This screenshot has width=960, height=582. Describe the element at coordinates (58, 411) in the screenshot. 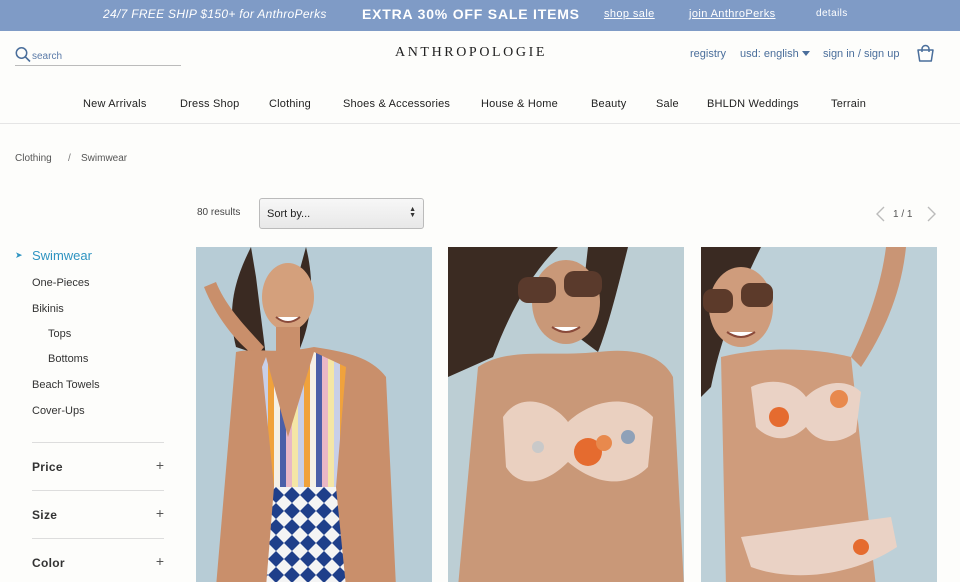

I see `sidebar-item-cover-ups: Cover-Ups` at that location.